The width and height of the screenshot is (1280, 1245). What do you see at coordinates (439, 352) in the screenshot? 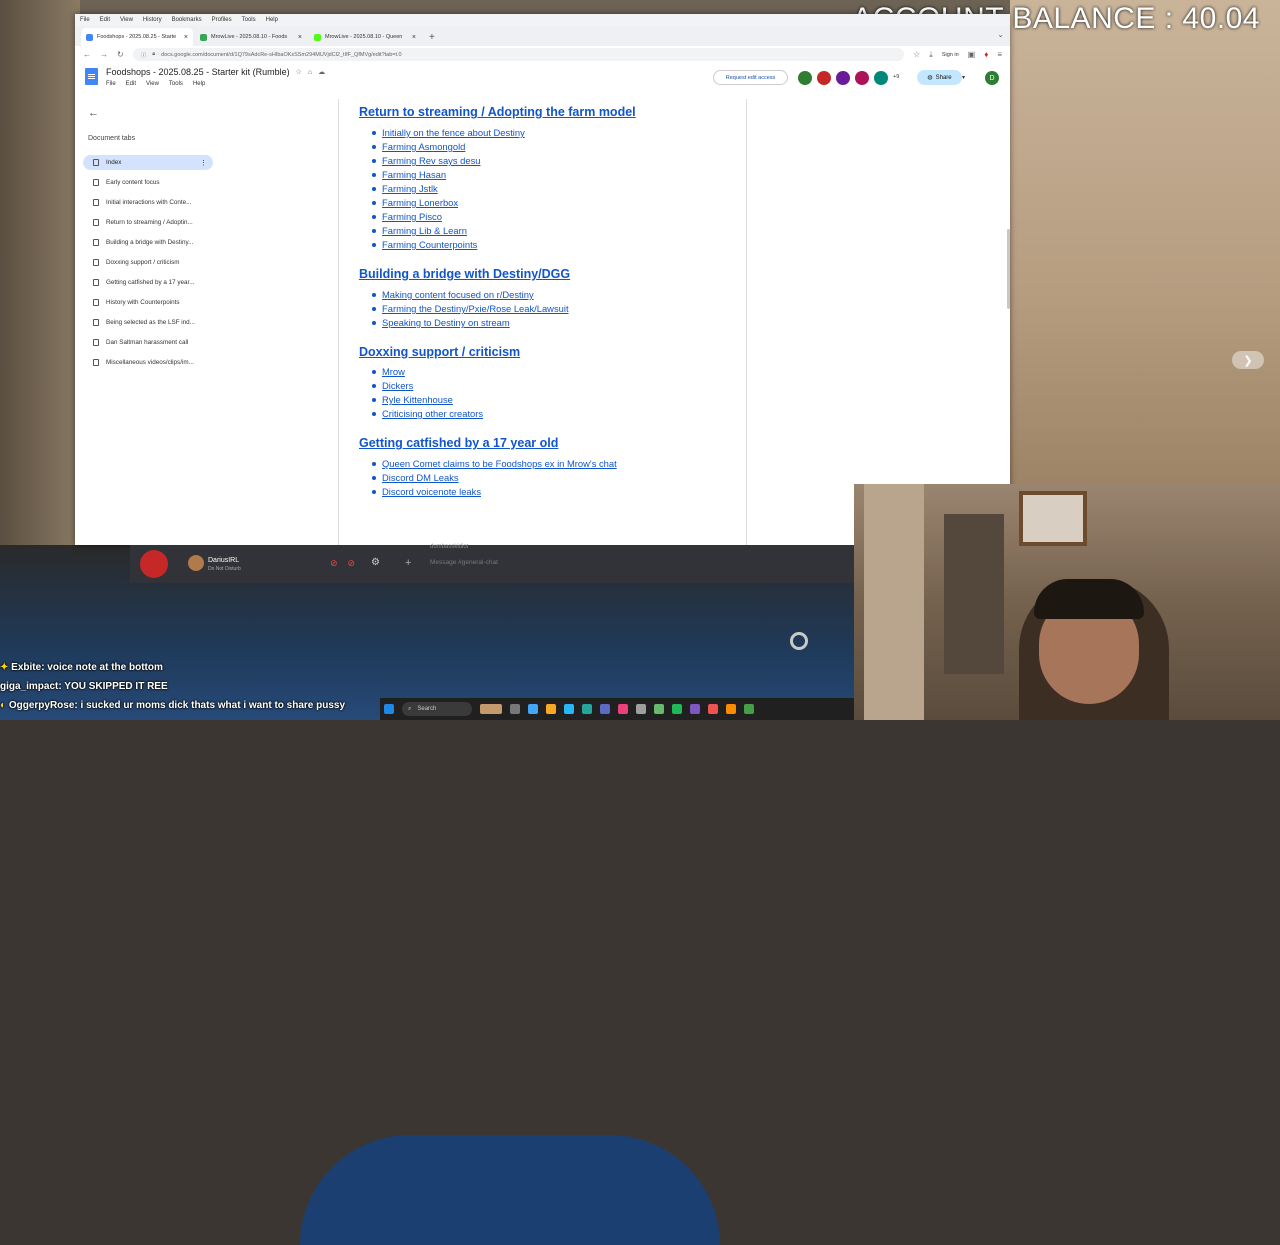
I see `section-heading: Doxxing support / criticism` at bounding box center [439, 352].